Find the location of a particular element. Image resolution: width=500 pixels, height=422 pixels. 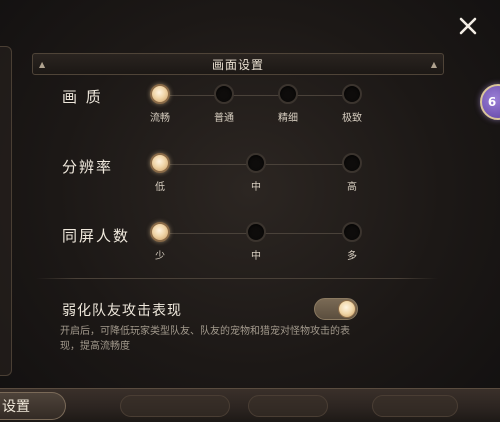

panel-title: 画面设置 is located at coordinates (237, 64).